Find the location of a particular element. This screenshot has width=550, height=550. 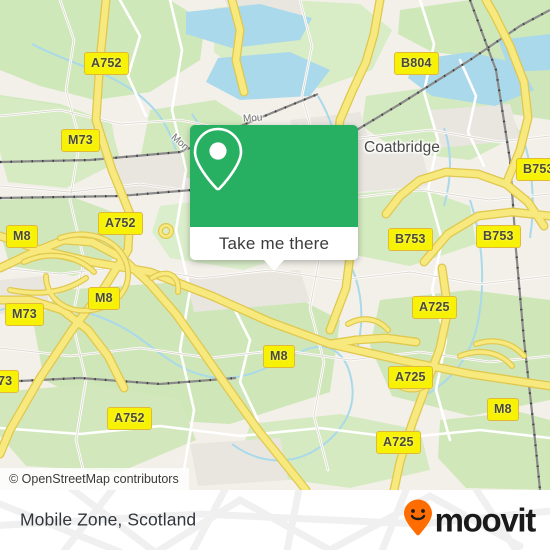

take-me-there-popup: Take me there is located at coordinates (274, 198).